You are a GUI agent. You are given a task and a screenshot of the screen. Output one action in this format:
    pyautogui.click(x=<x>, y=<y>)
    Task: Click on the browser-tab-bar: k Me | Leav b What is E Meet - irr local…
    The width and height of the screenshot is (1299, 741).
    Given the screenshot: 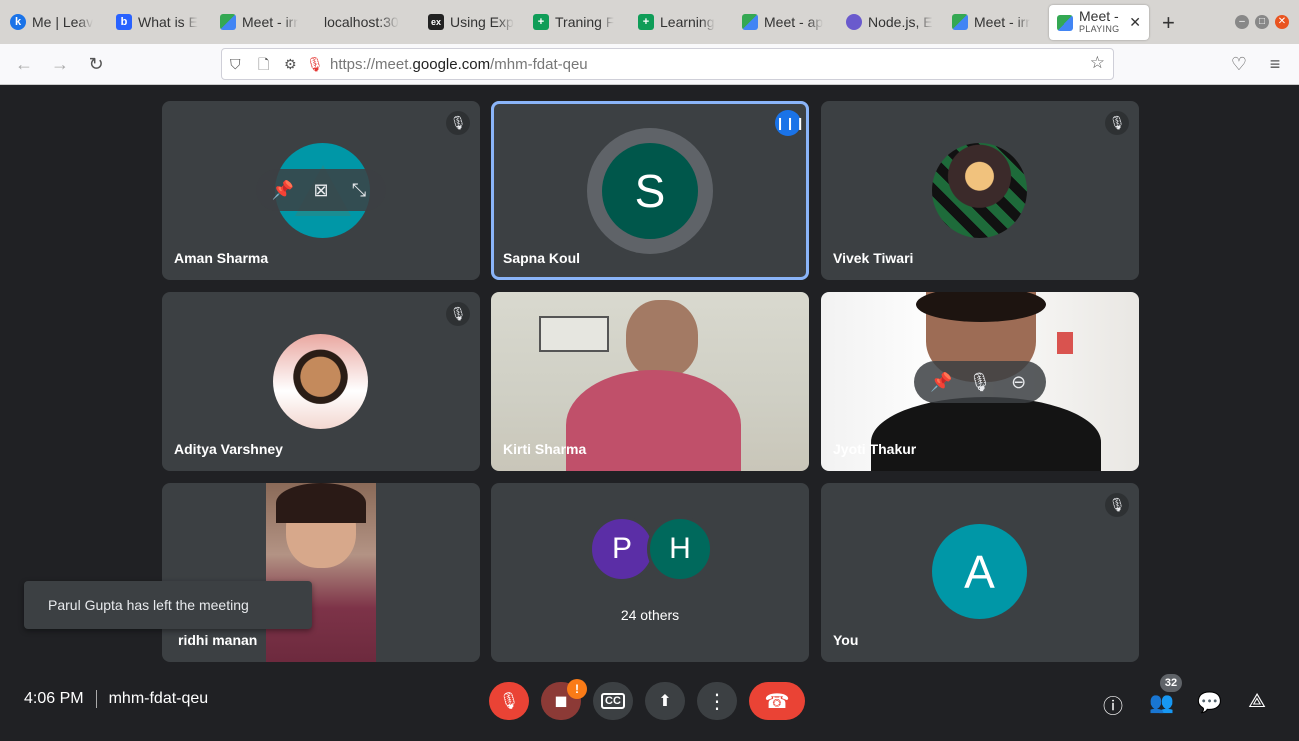 What is the action you would take?
    pyautogui.click(x=649, y=22)
    